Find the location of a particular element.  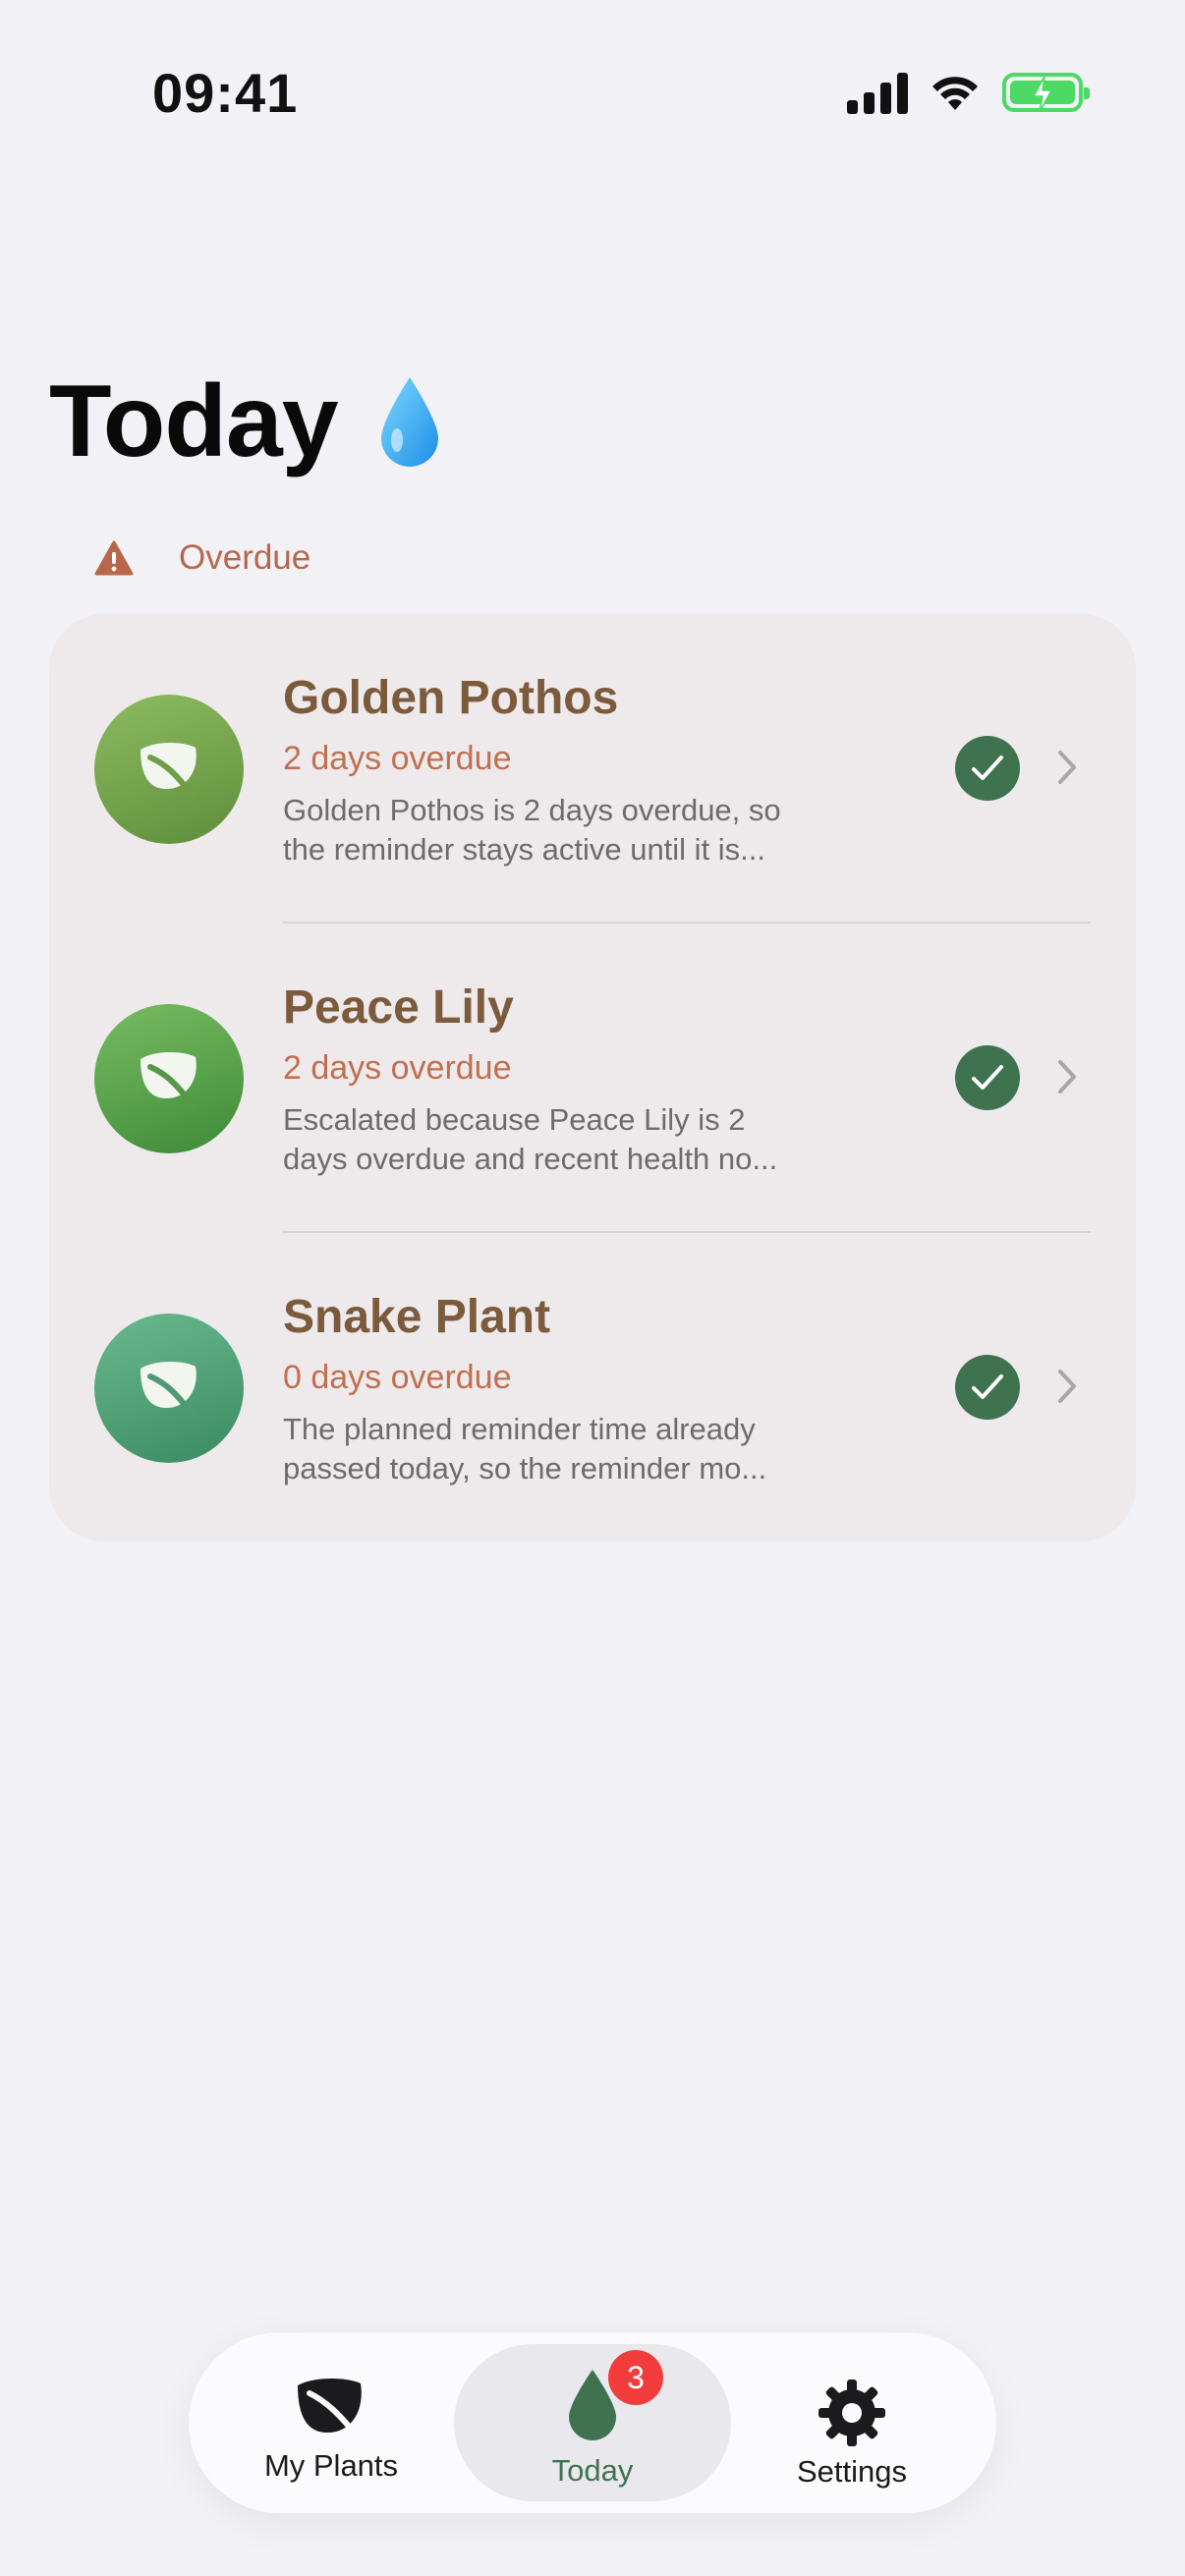

wifi-icon is located at coordinates (955, 93).